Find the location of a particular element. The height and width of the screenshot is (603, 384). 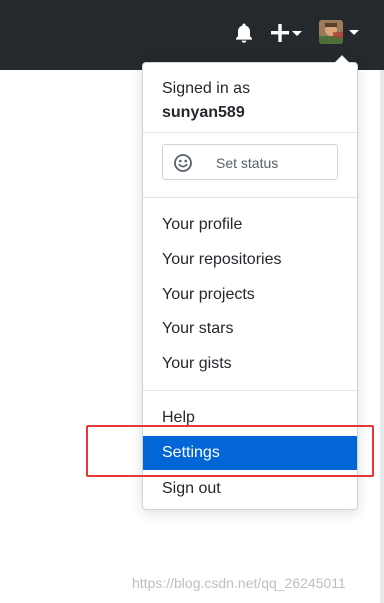

bell-icon is located at coordinates (244, 33).